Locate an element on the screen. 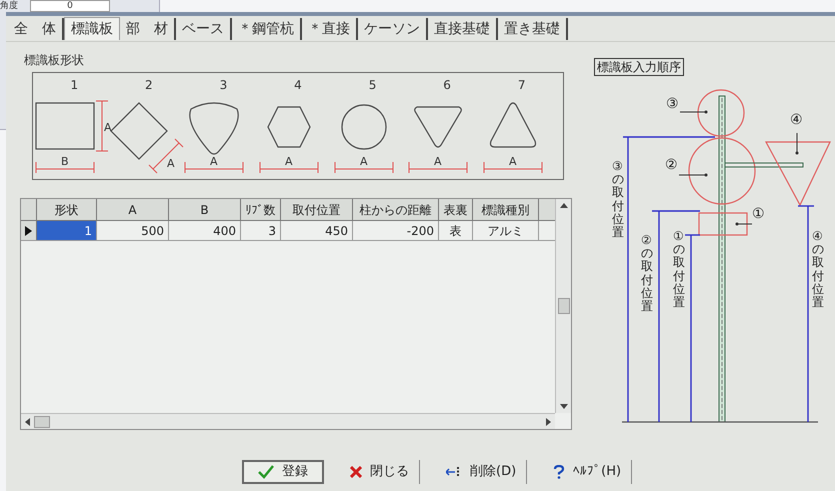 The width and height of the screenshot is (835, 491). marker-label: ③ is located at coordinates (672, 104).